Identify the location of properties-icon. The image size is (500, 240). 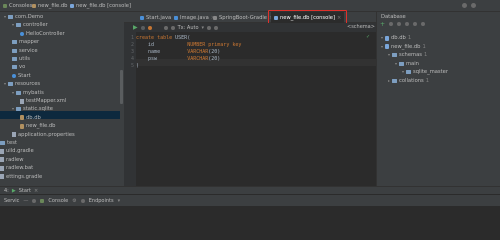
(399, 24).